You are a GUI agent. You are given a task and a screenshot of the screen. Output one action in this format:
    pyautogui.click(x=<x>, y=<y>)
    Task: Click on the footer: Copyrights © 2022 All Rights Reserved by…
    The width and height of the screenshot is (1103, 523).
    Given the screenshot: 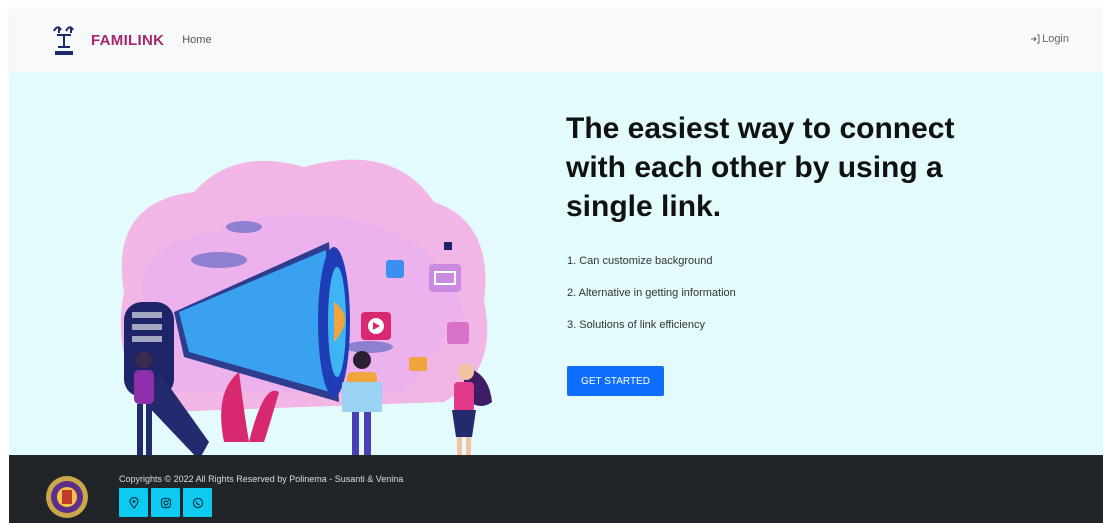 What is the action you would take?
    pyautogui.click(x=556, y=489)
    